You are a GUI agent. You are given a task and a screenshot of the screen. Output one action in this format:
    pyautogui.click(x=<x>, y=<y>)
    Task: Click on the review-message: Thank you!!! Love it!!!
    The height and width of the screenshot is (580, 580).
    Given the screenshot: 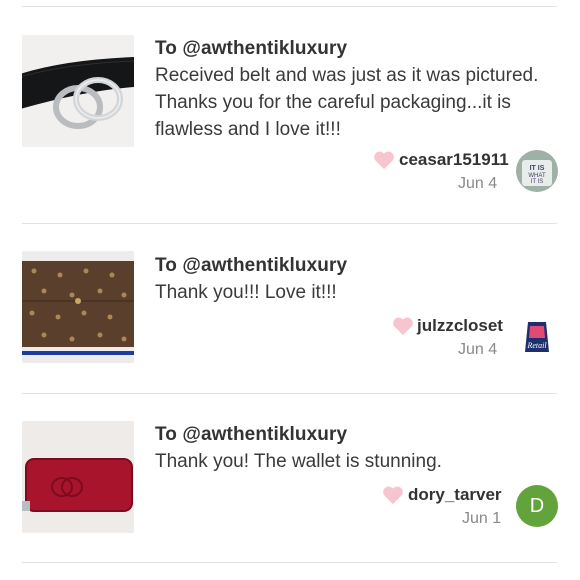 What is the action you would take?
    pyautogui.click(x=246, y=292)
    